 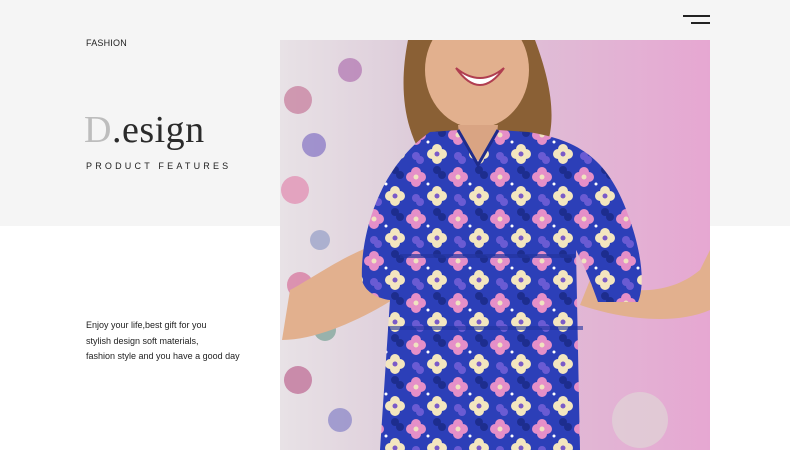 I want to click on page-subtitle: PRODUCT FEATURES, so click(x=159, y=166).